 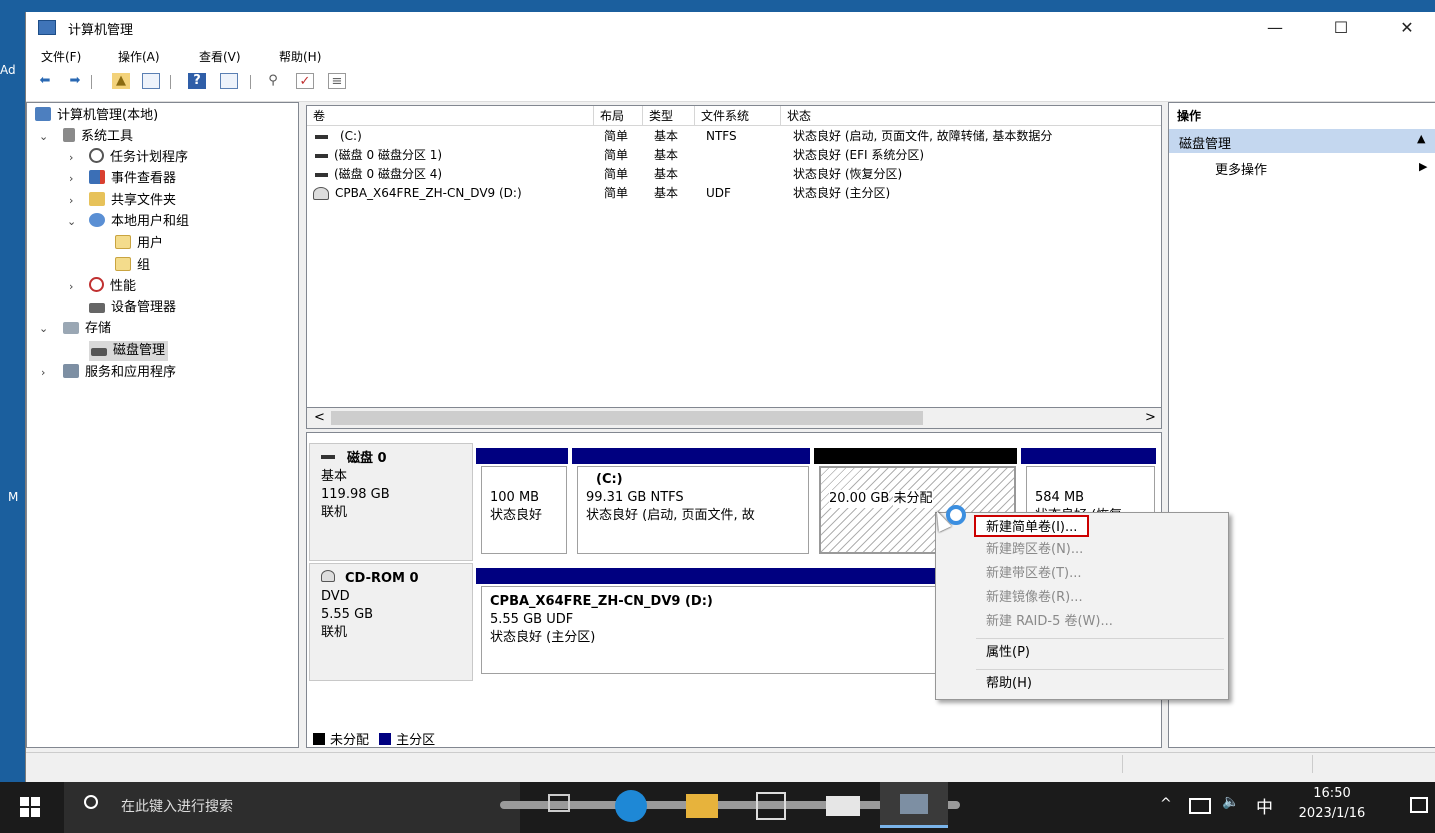 I want to click on edge-browser-icon, so click(x=631, y=806).